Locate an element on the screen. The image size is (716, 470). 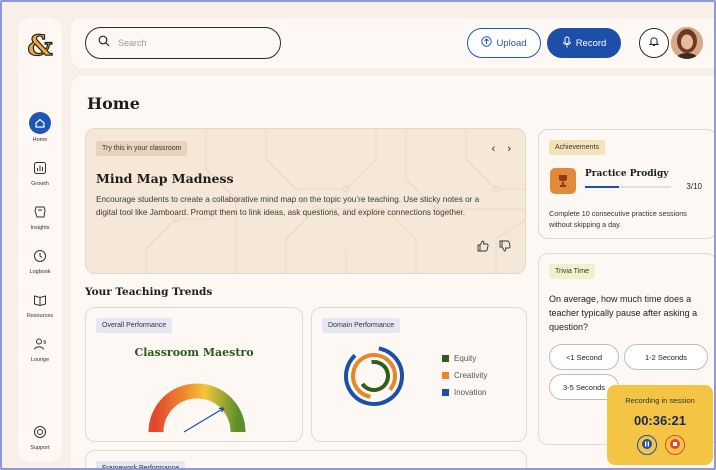
performance-gauge is located at coordinates (197, 408).